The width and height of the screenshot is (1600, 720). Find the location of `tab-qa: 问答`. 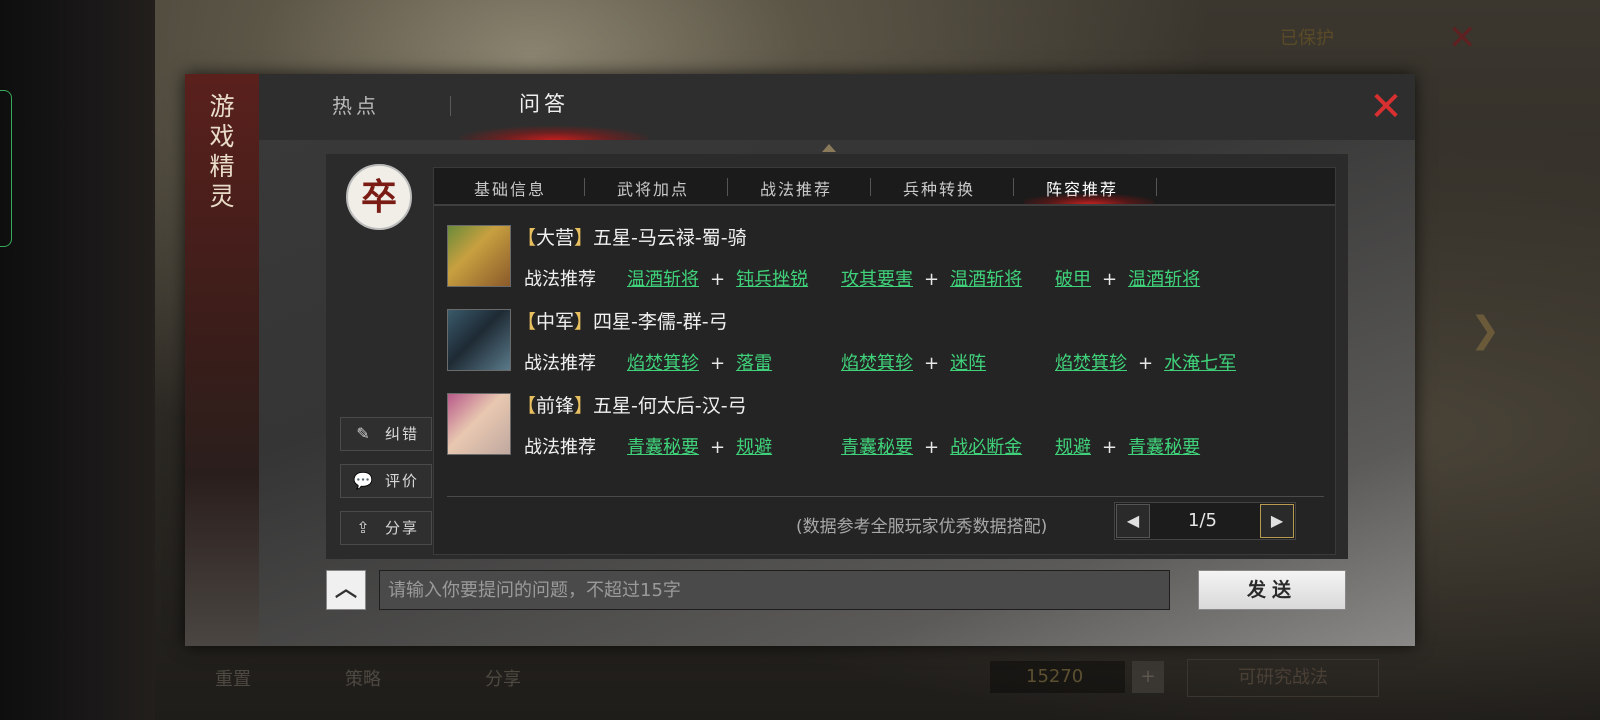

tab-qa: 问答 is located at coordinates (544, 103).